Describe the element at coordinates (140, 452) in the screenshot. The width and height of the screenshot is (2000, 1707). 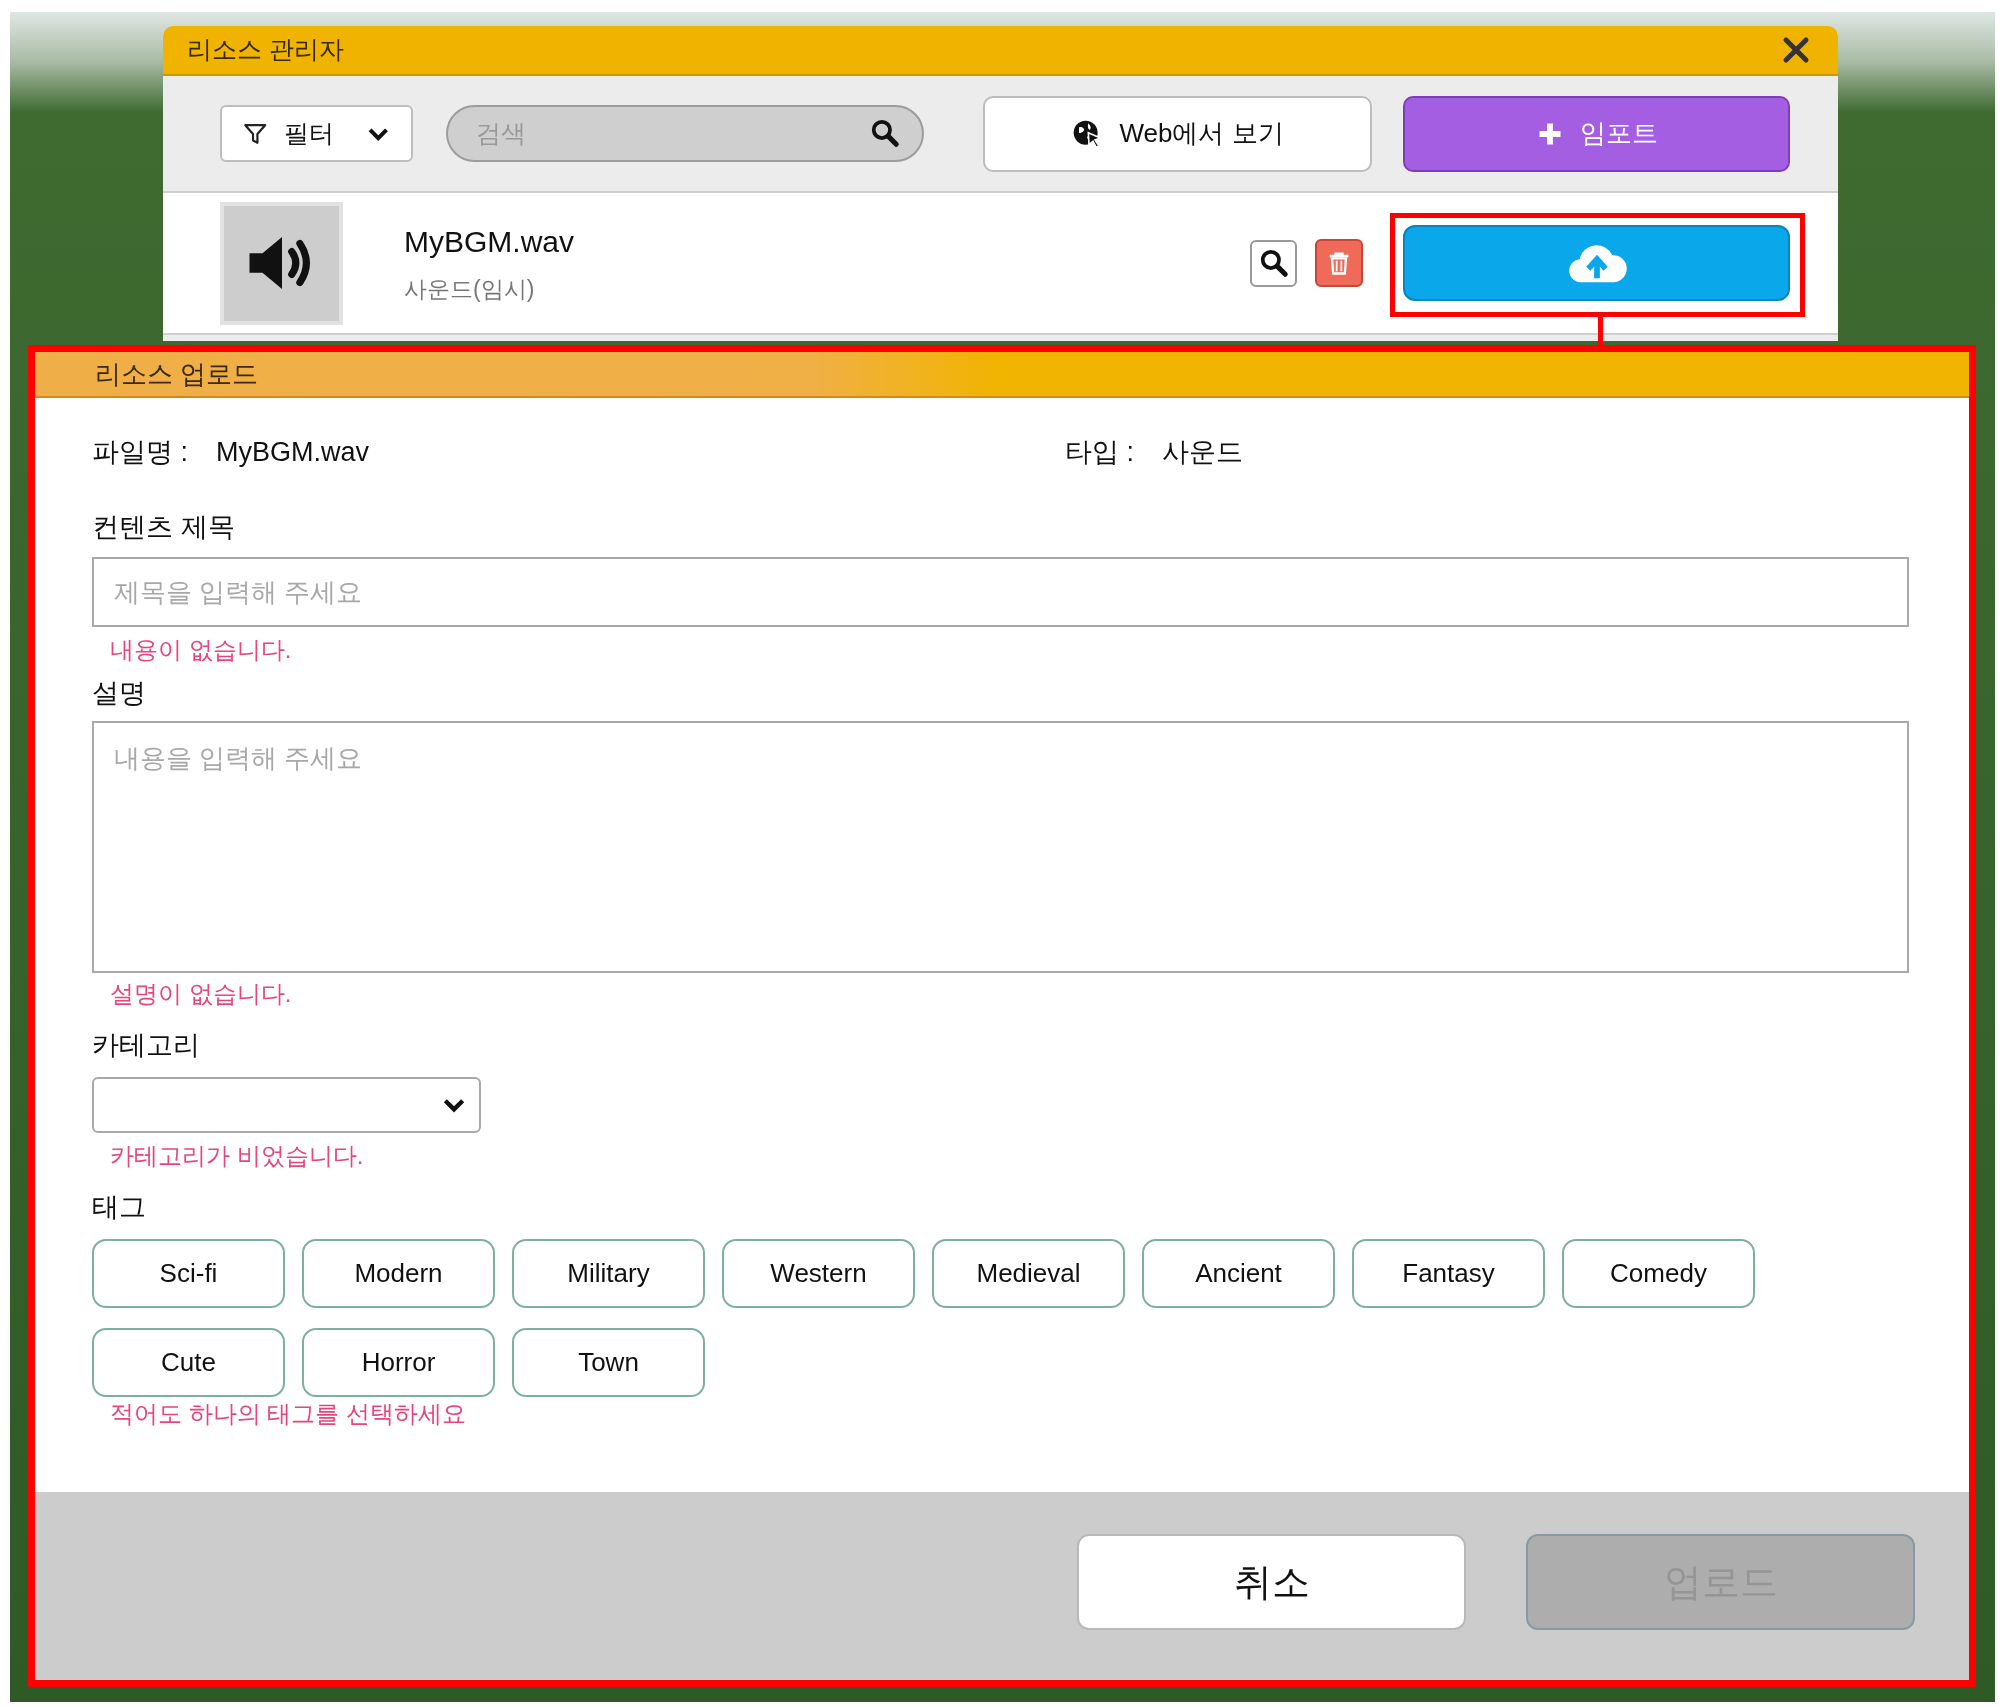
I see `file-name-label: 파일명 :` at that location.